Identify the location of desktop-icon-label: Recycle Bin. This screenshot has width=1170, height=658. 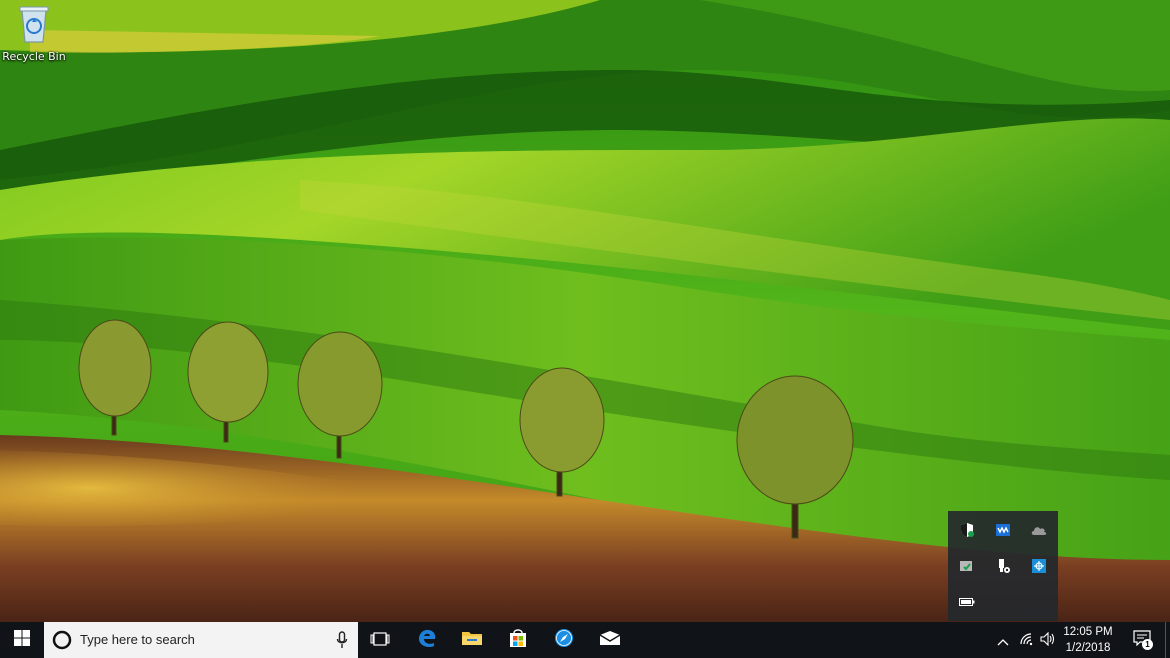
(34, 56).